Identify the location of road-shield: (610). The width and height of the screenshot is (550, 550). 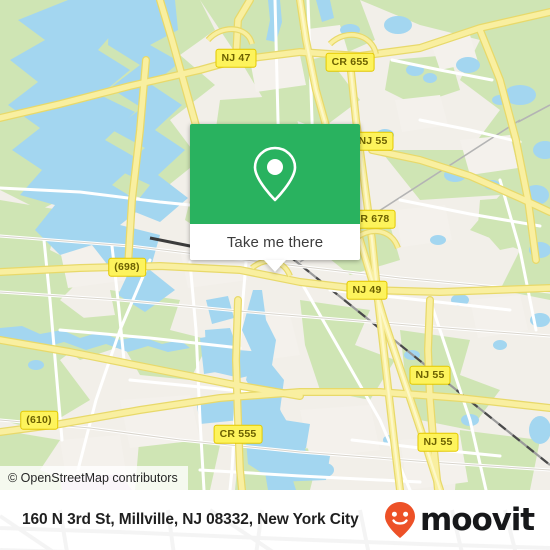
(39, 420).